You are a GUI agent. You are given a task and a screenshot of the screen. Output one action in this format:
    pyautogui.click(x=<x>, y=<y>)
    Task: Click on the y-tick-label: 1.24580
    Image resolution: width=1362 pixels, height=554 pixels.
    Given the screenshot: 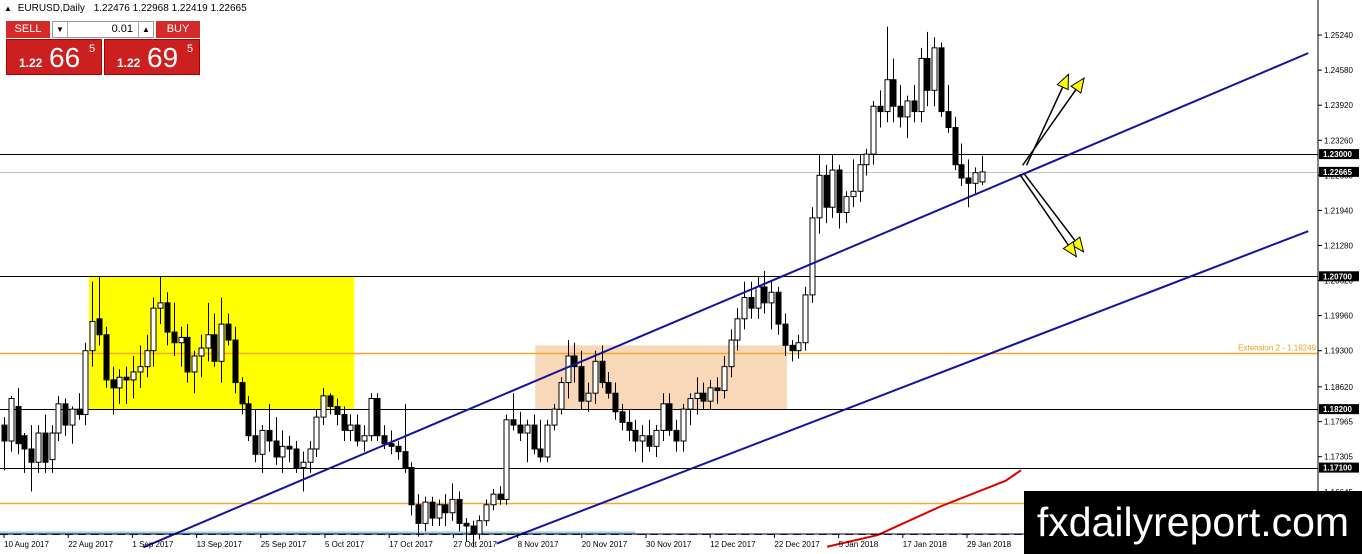 What is the action you would take?
    pyautogui.click(x=1338, y=70)
    